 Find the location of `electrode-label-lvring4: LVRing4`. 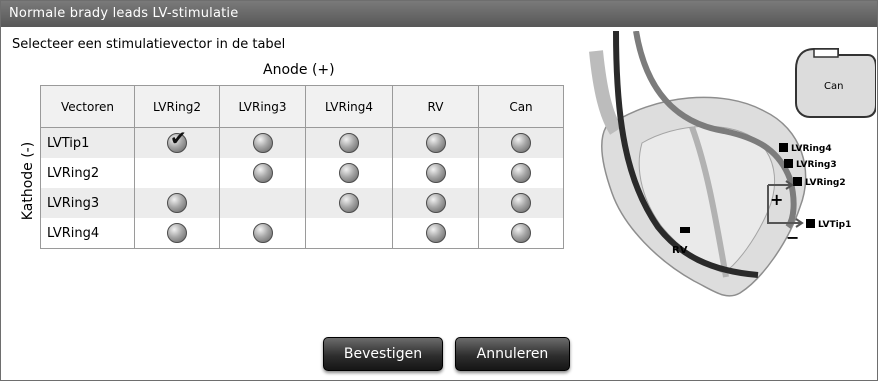

electrode-label-lvring4: LVRing4 is located at coordinates (811, 149).